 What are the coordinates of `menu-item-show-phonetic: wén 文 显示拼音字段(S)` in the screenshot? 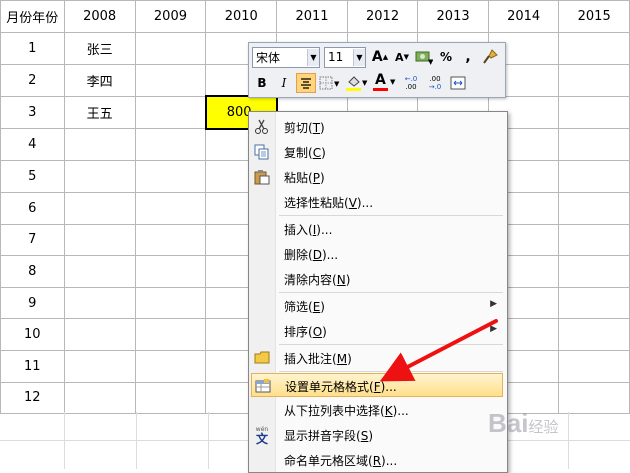 It's located at (377, 435).